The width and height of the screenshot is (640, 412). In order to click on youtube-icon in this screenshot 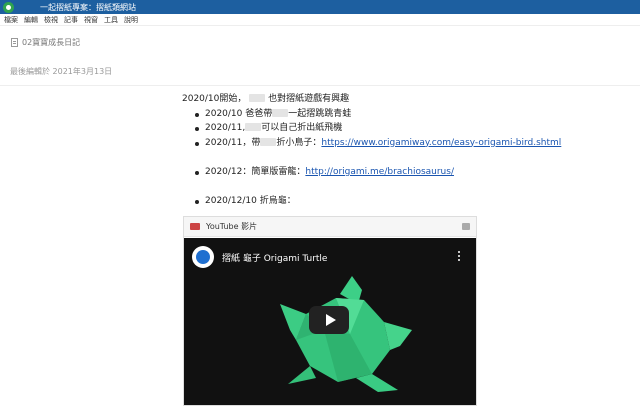, I will do `click(195, 226)`.